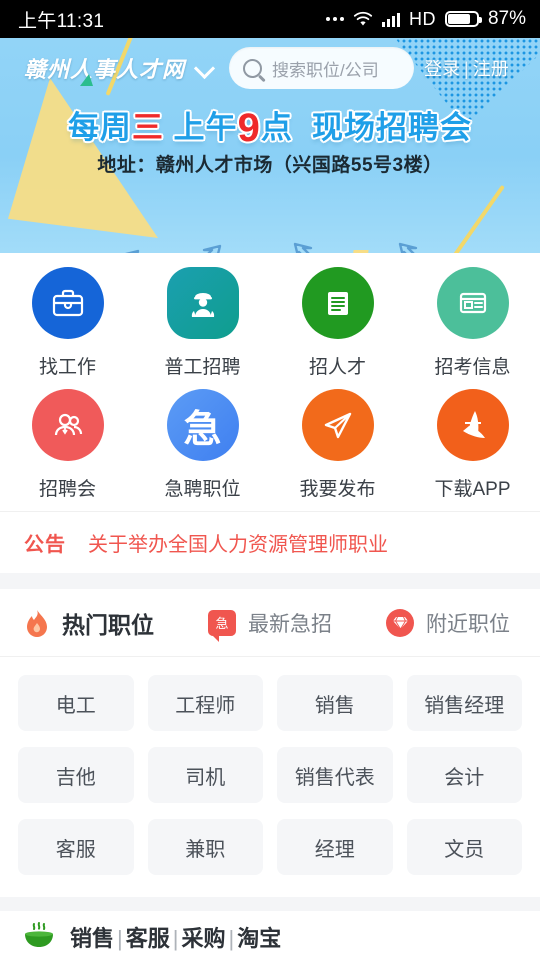 The height and width of the screenshot is (960, 540). What do you see at coordinates (203, 938) in the screenshot?
I see `category-item: 采购` at bounding box center [203, 938].